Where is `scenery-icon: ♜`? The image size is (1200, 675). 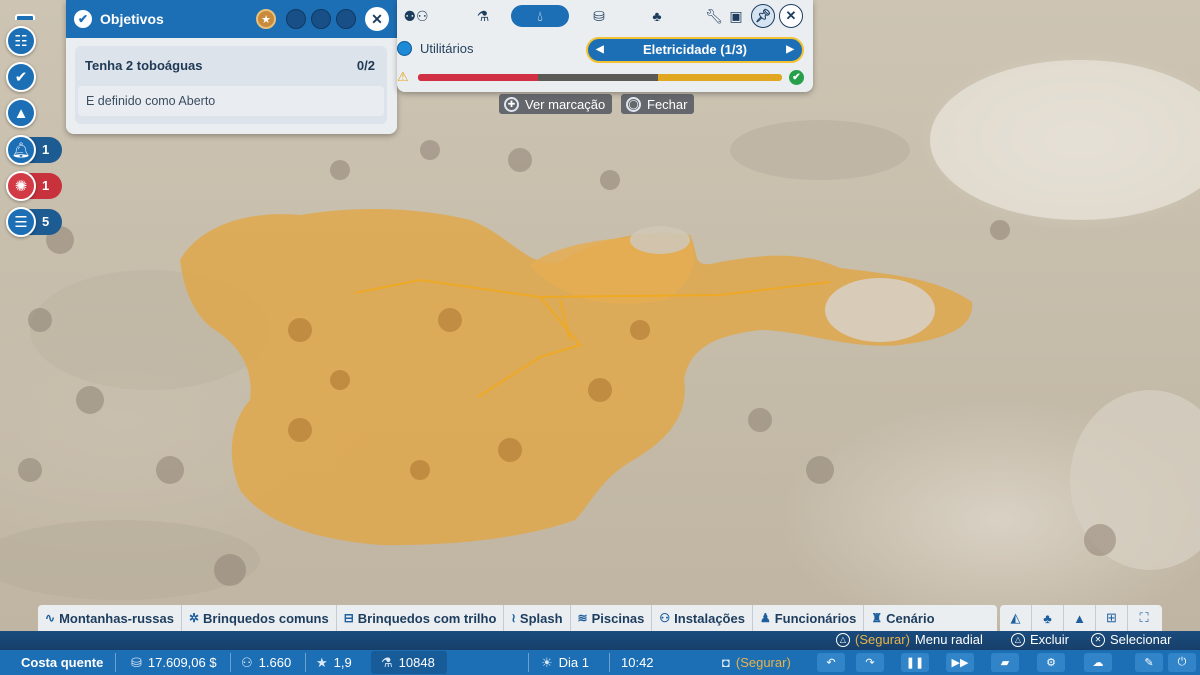
scenery-icon: ♜ is located at coordinates (877, 618).